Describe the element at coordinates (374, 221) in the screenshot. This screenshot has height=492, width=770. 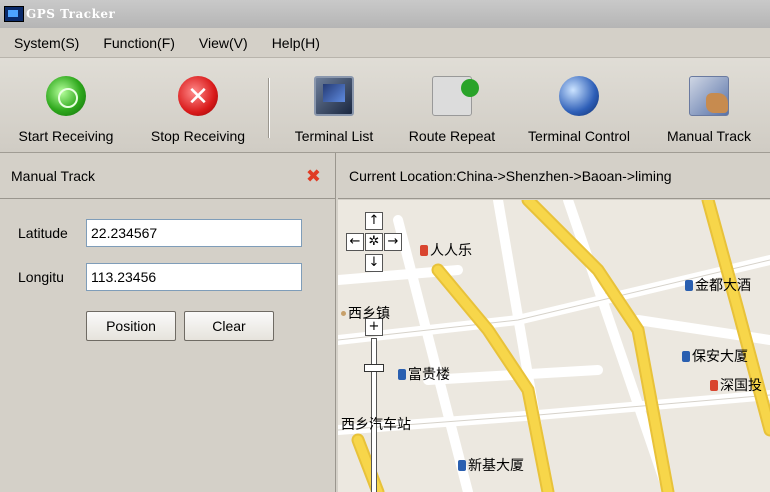
I see `pan-up-button: ↑` at that location.